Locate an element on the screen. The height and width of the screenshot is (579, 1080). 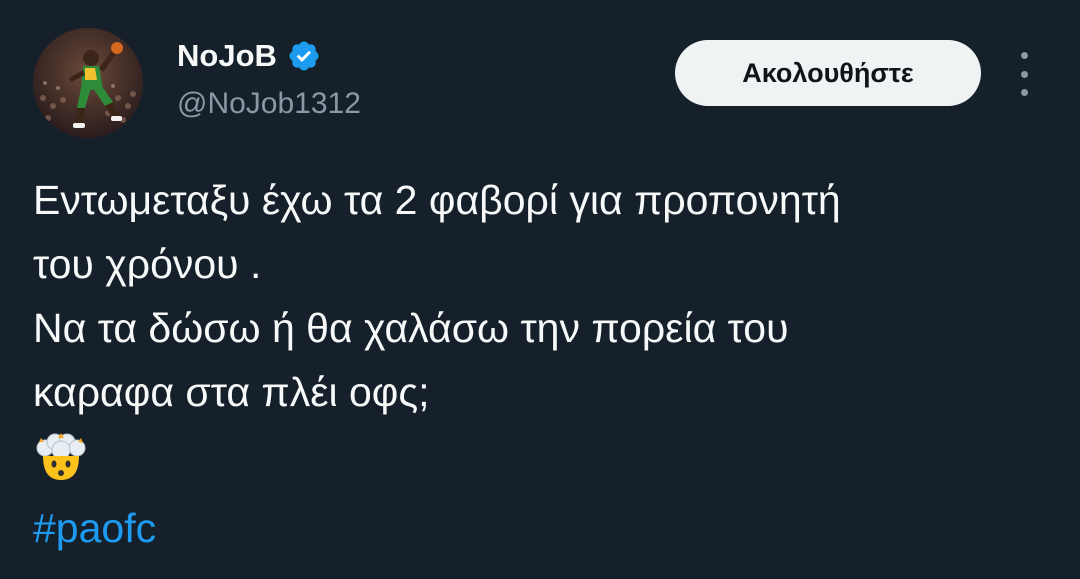
tweet-line: του χρόνου . is located at coordinates (147, 264).